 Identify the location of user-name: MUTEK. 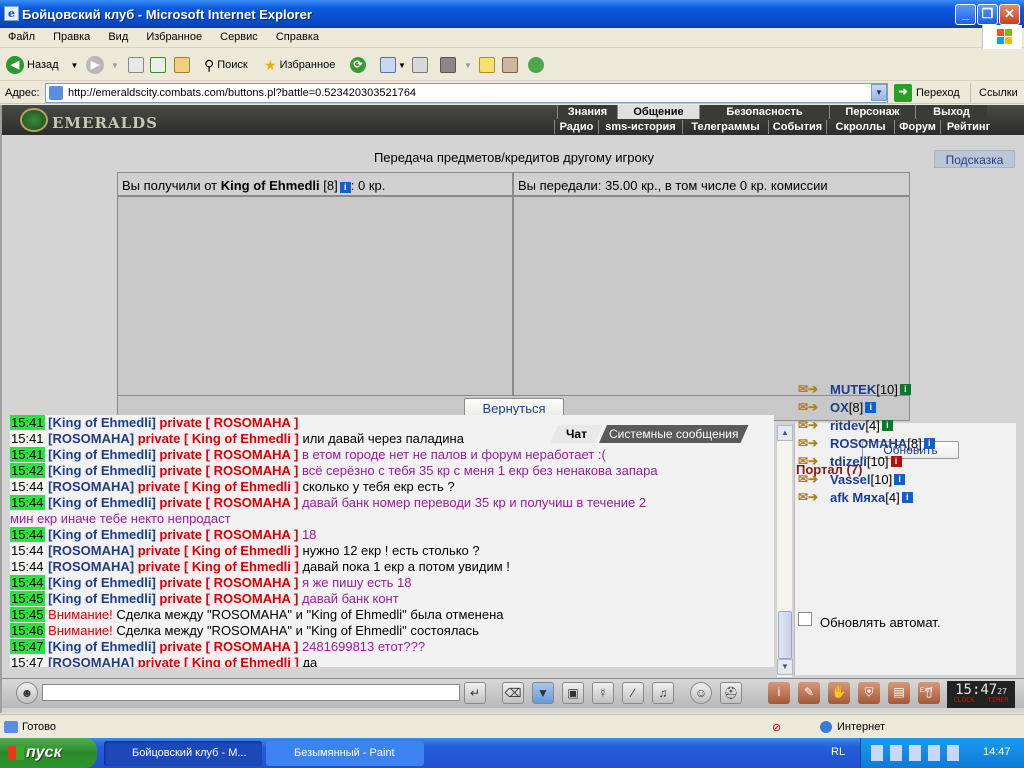
(853, 389).